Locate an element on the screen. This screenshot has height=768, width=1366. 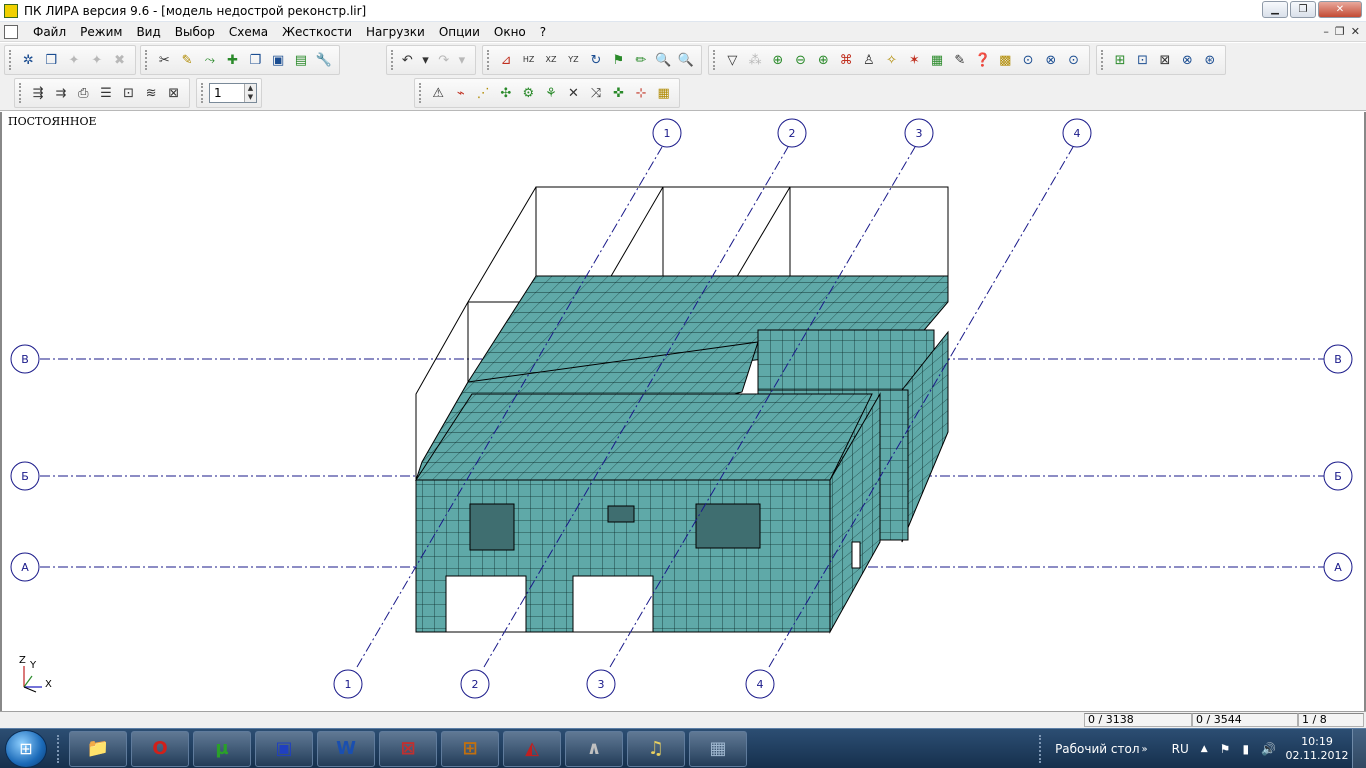
taskbar-autocad-button: ◭ is located at coordinates (532, 748).